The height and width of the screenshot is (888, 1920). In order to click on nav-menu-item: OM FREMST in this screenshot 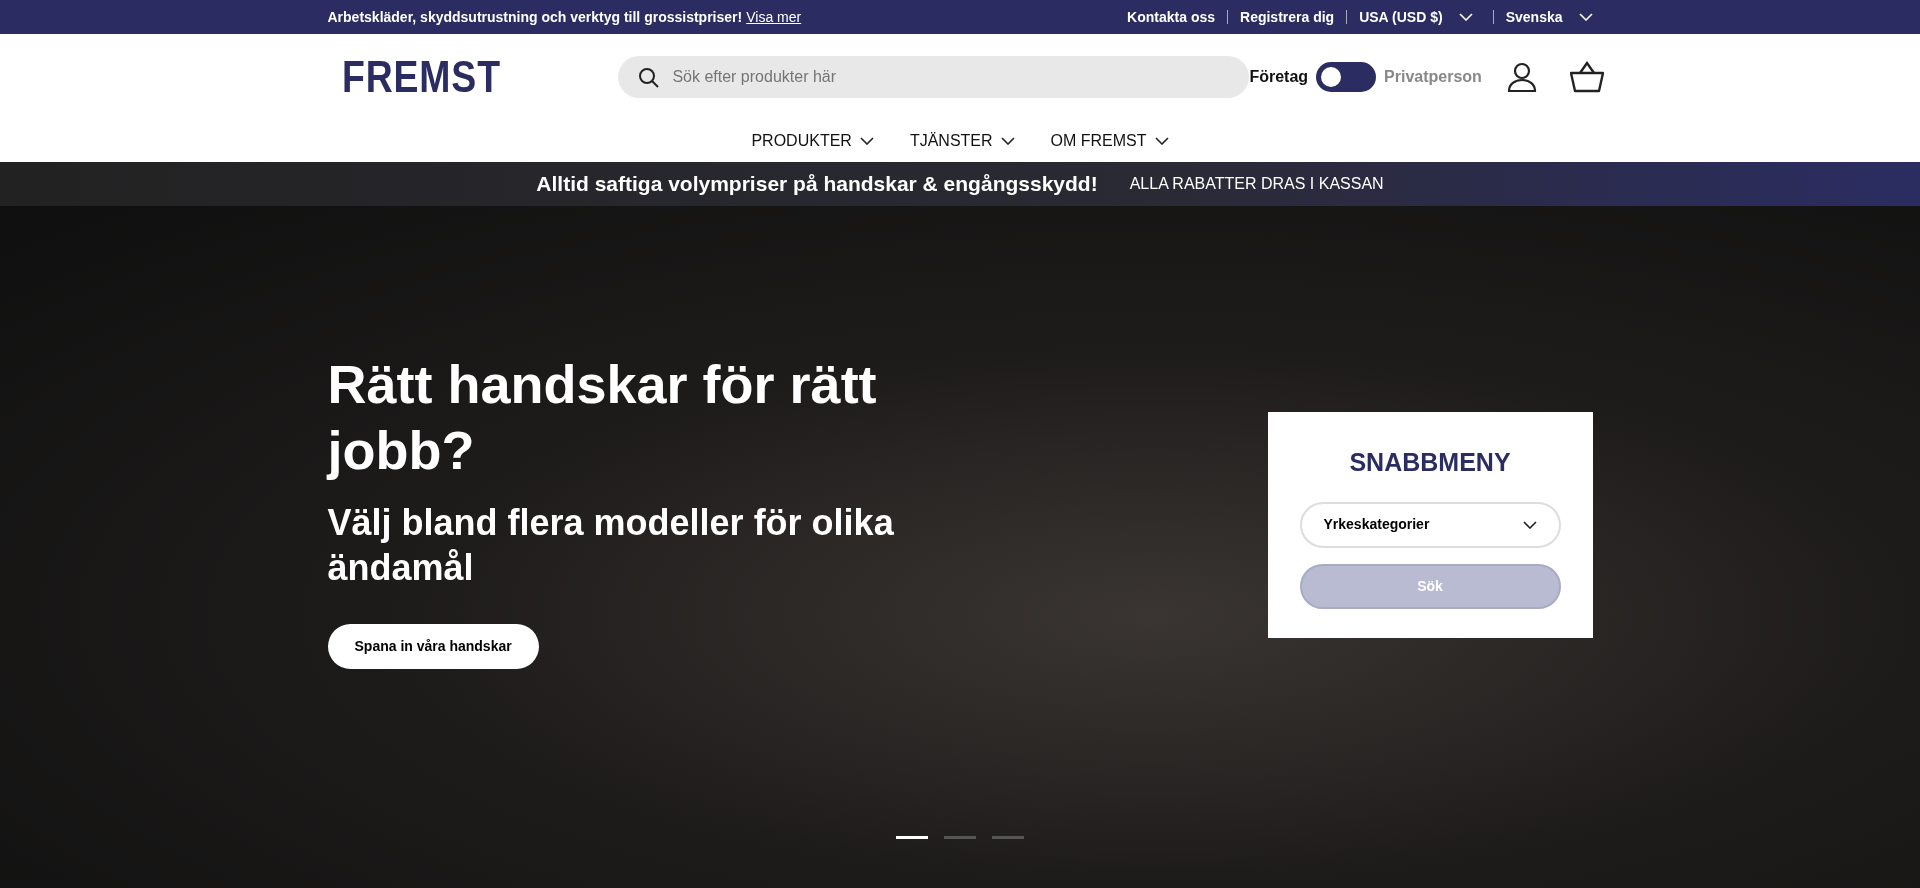, I will do `click(1109, 141)`.